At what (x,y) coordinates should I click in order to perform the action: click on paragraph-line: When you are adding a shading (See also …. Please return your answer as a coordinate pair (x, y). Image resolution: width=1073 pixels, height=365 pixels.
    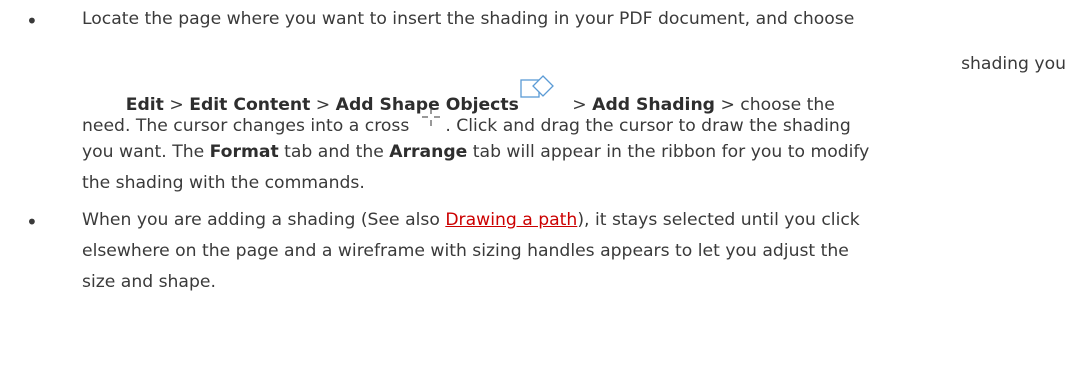
    Looking at the image, I should click on (471, 220).